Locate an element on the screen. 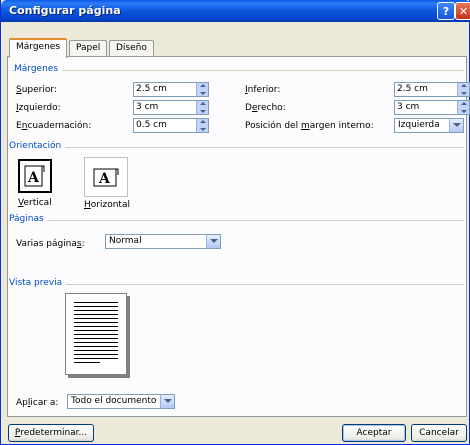  posicion-margen-value: Izquierda is located at coordinates (419, 125).